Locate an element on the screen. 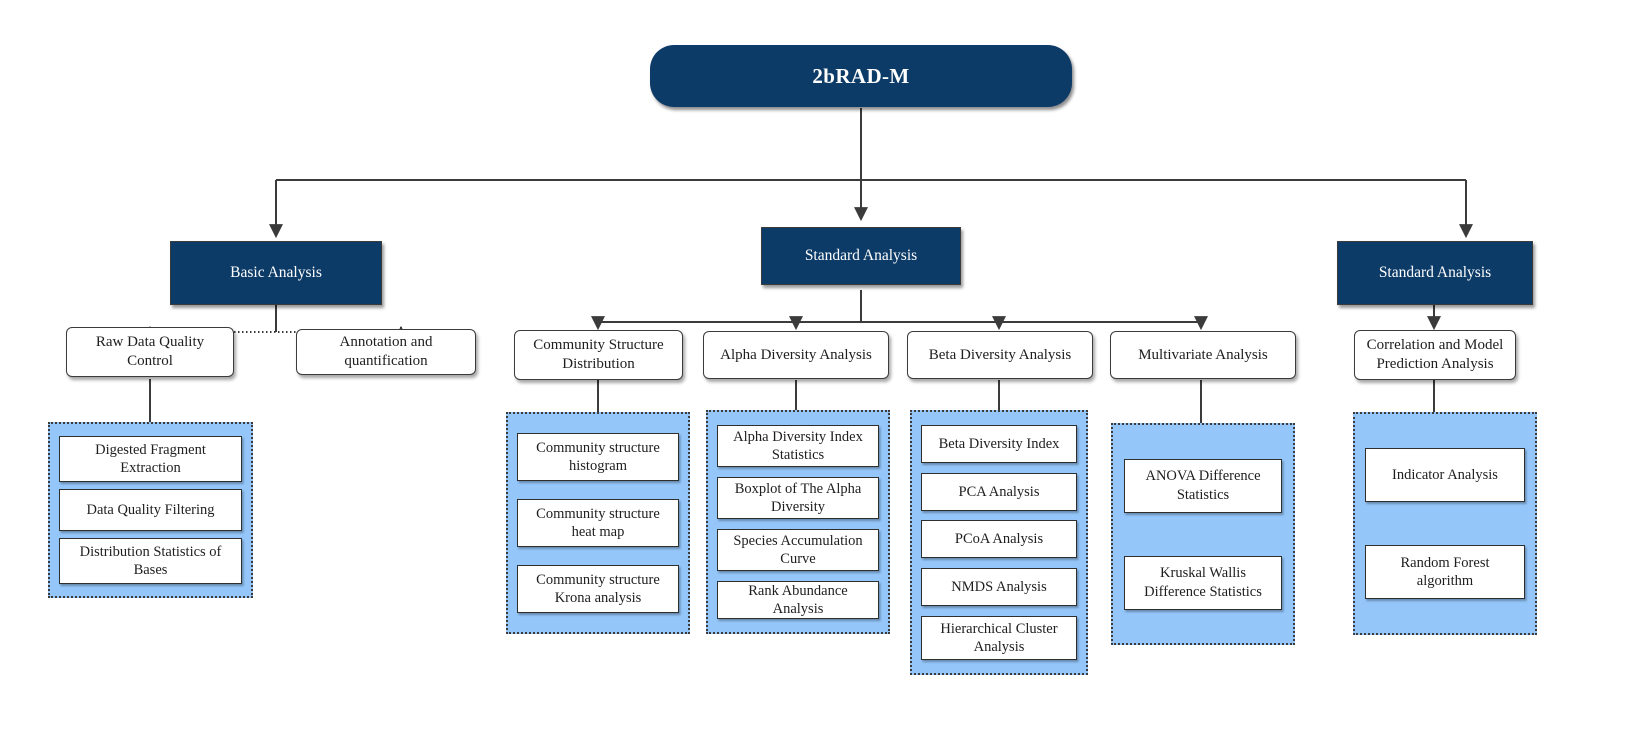  leaf-item: Community structure histogram is located at coordinates (598, 457).